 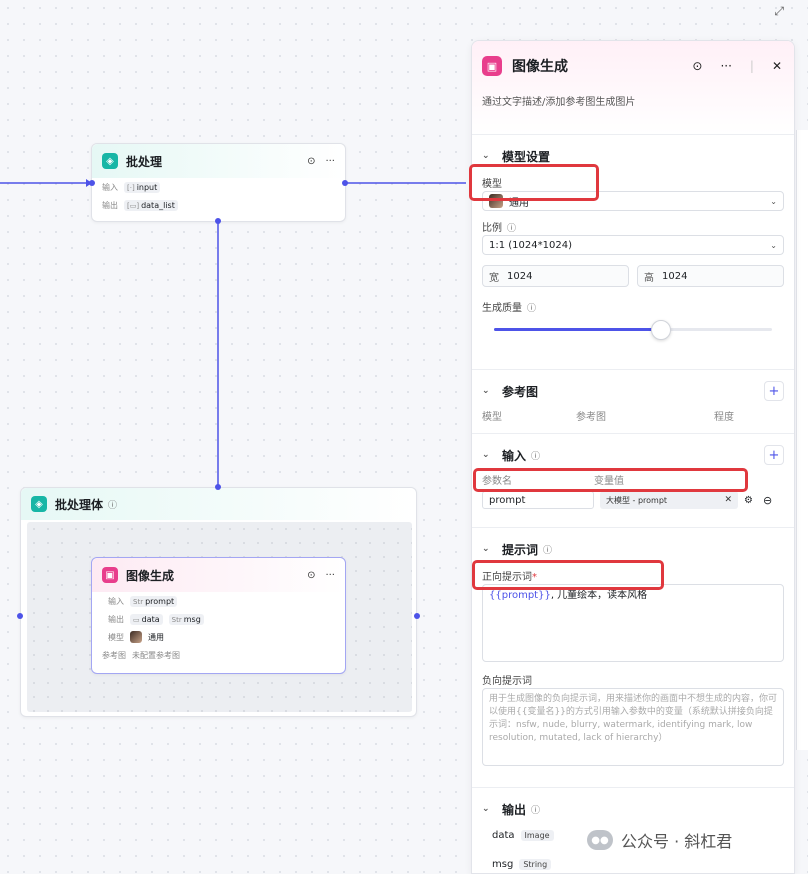 What do you see at coordinates (555, 276) in the screenshot?
I see `width-input: 宽 1024` at bounding box center [555, 276].